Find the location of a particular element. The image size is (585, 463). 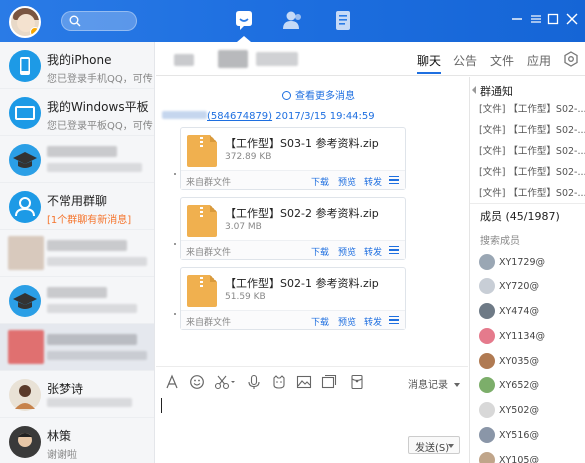

send-button: 发送(S) is located at coordinates (434, 445).